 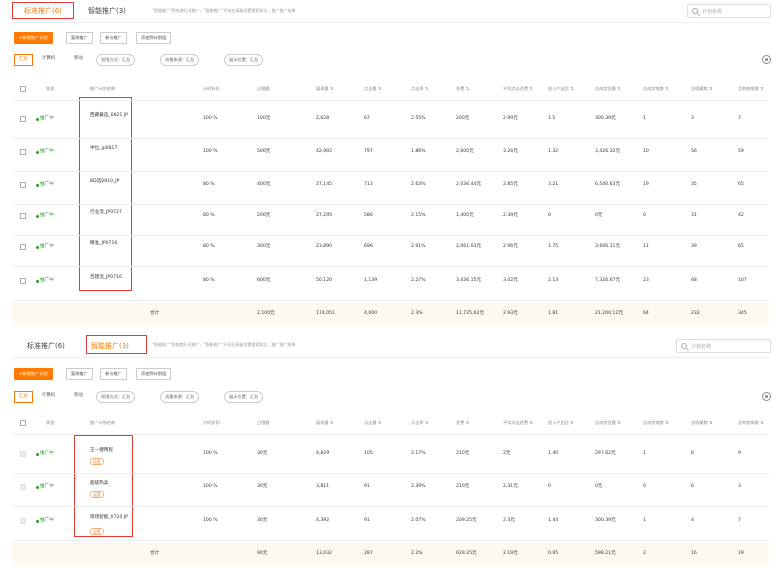 I want to click on dropdown-permission: 权限方式：汇总, so click(x=116, y=60).